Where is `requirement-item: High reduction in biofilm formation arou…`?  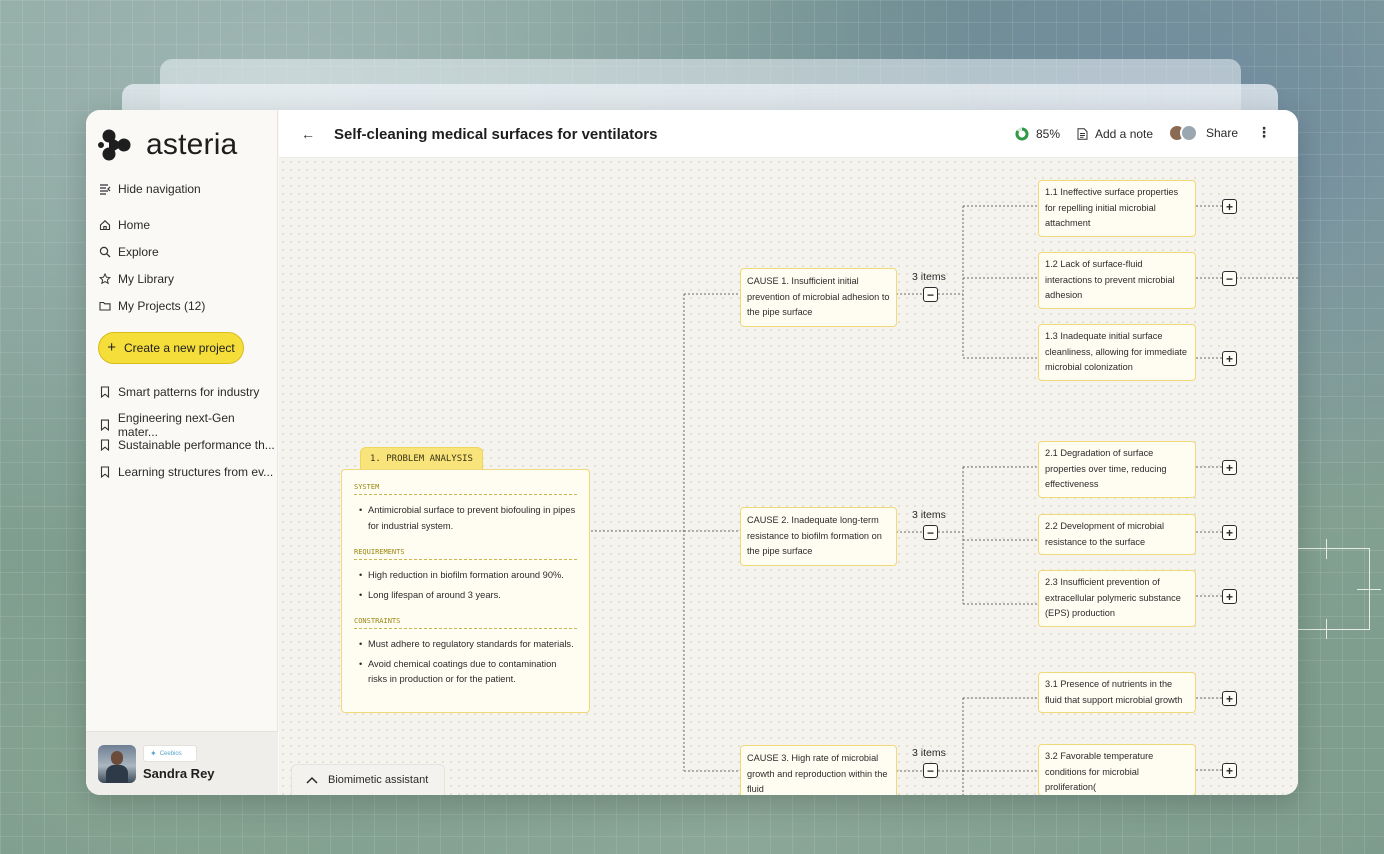
requirement-item: High reduction in biofilm formation arou… is located at coordinates (465, 576).